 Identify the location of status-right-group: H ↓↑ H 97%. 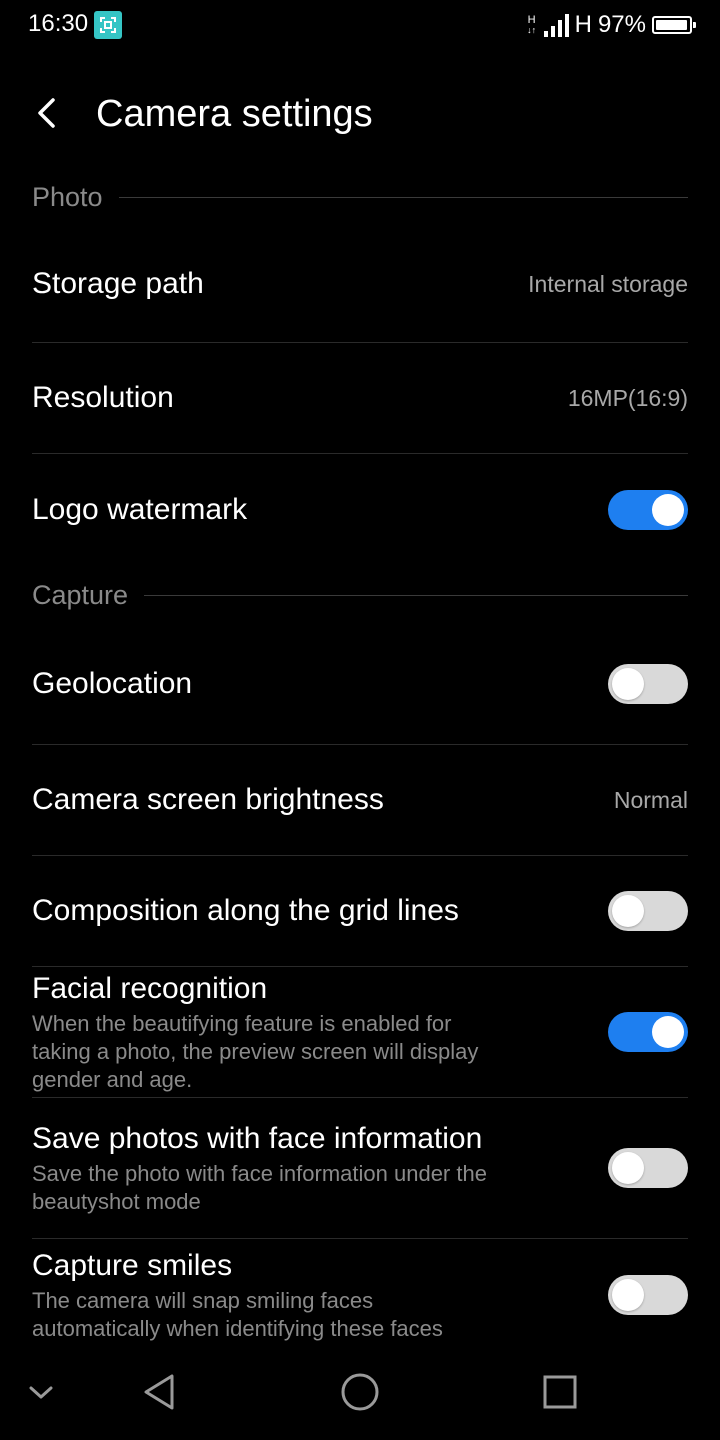
(611, 25).